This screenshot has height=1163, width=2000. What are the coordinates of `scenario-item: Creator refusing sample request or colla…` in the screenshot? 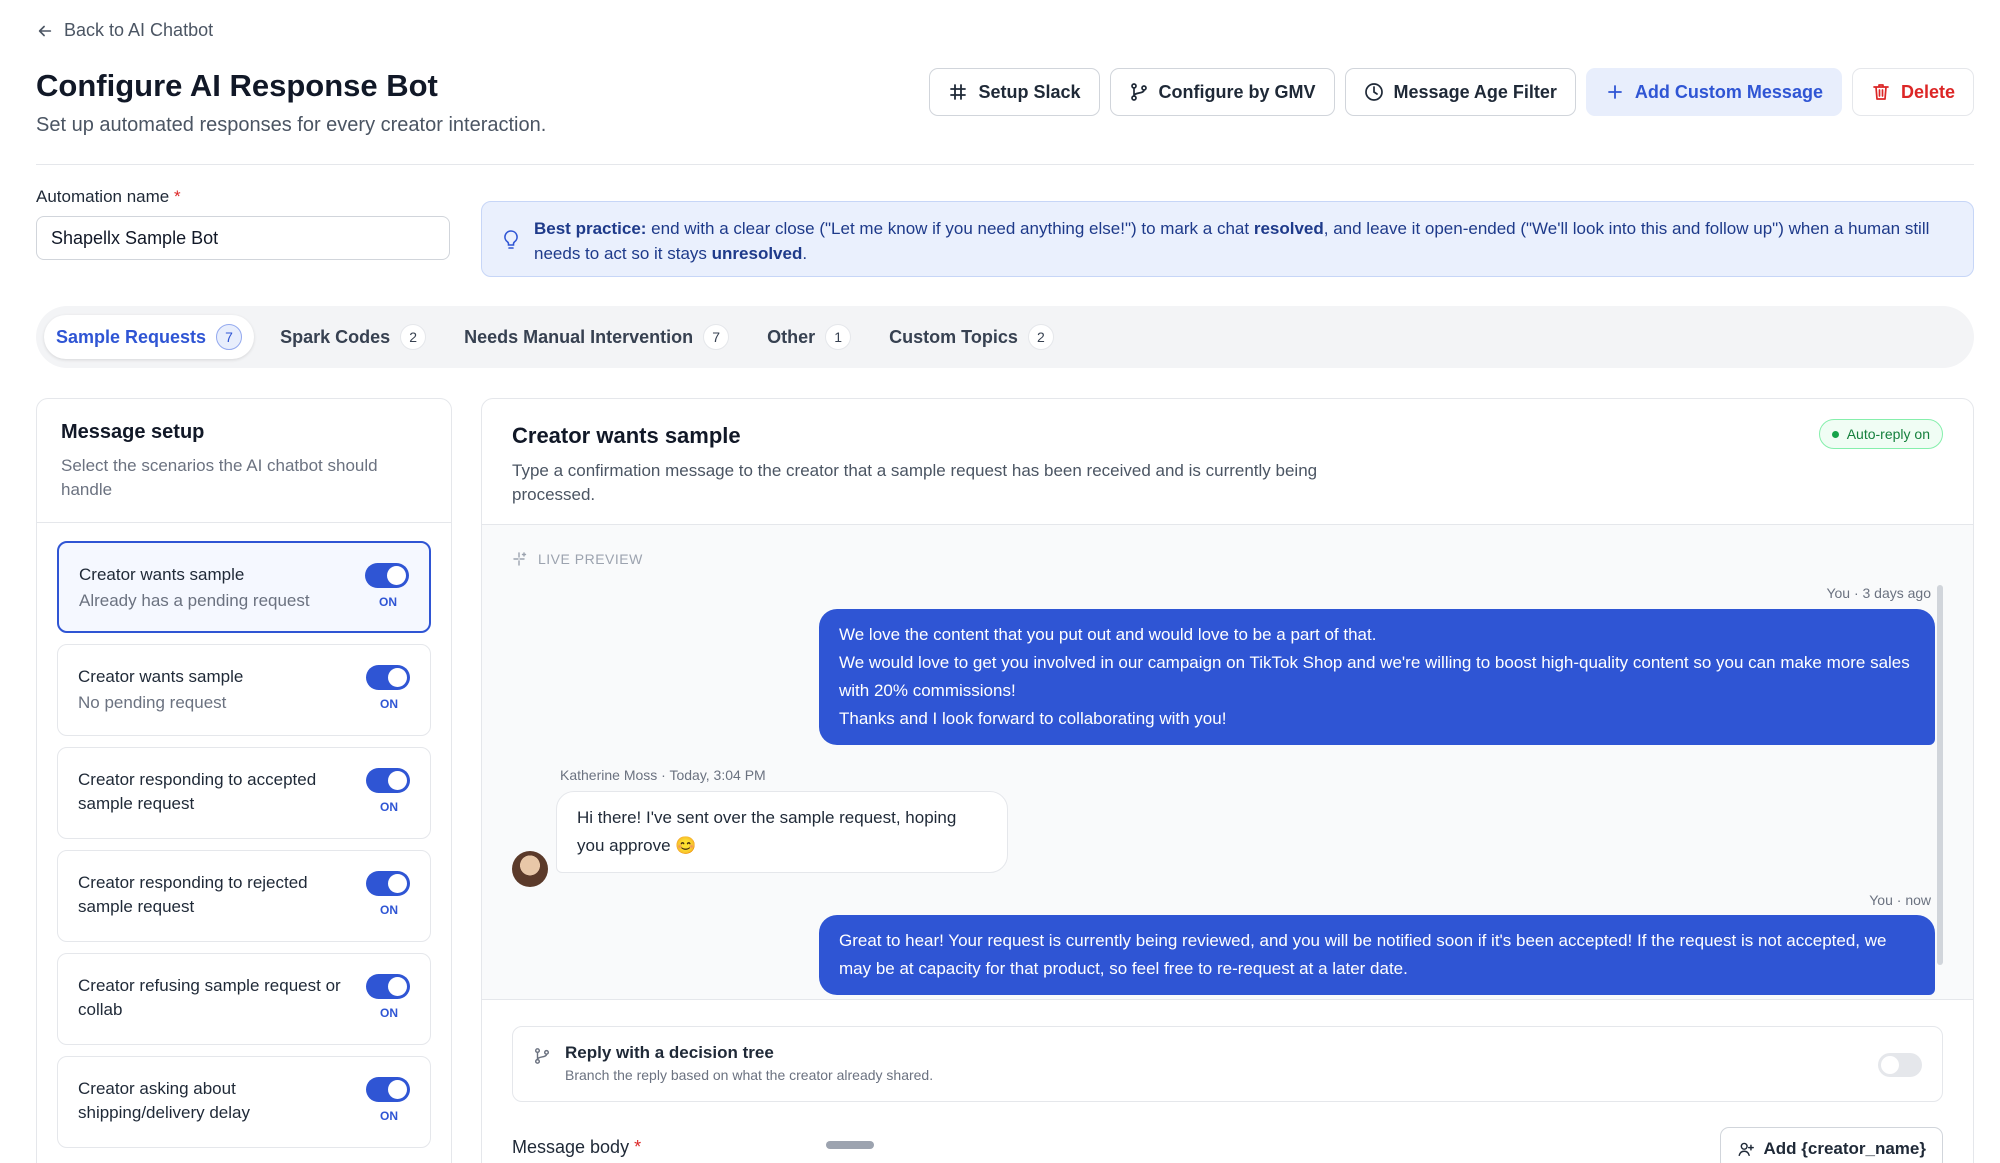 It's located at (244, 999).